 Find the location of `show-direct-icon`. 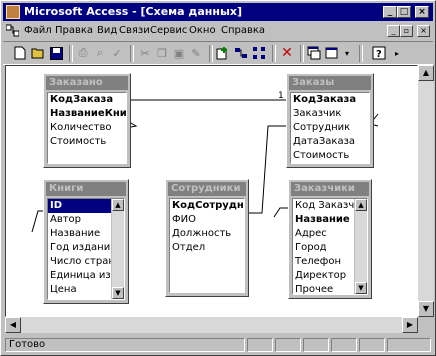

show-direct-icon is located at coordinates (241, 53).